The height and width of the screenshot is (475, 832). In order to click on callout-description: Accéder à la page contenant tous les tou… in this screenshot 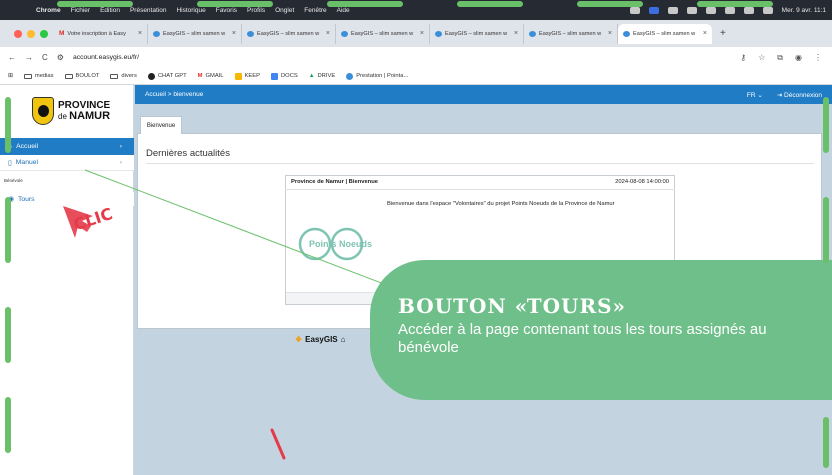, I will do `click(582, 338)`.